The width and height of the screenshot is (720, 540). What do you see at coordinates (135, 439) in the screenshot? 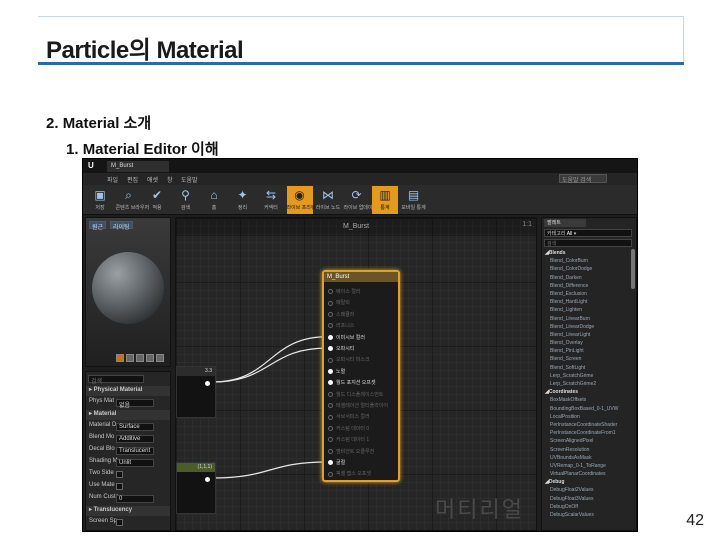
I see `property-value-field: Additive` at bounding box center [135, 439].